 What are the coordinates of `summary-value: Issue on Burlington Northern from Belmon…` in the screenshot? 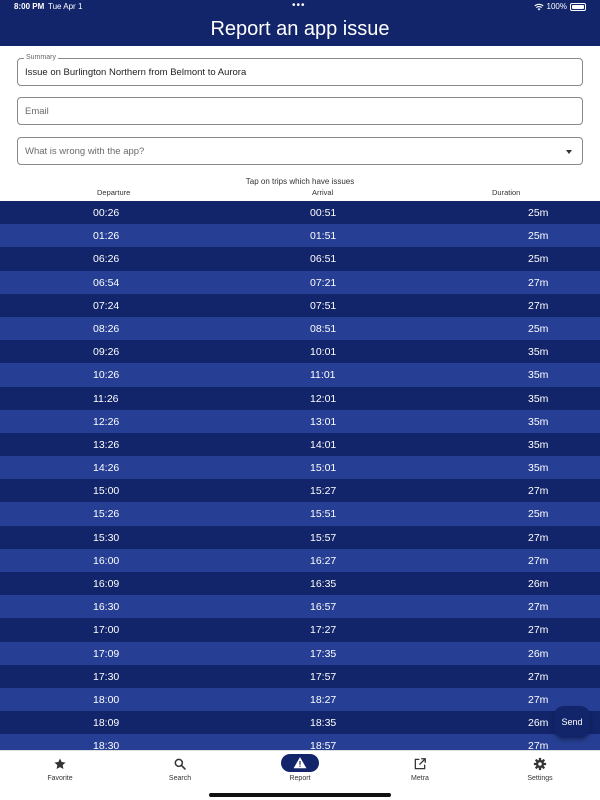 It's located at (136, 72).